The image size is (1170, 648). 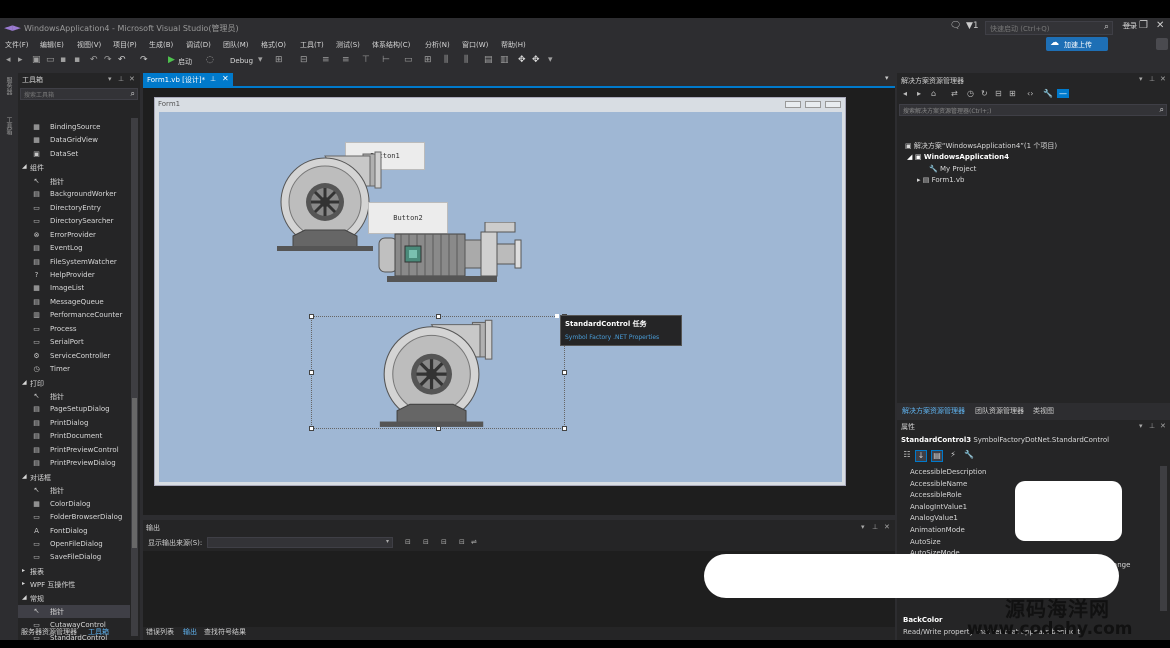 I want to click on prev-icon: ⊟, so click(x=426, y=542).